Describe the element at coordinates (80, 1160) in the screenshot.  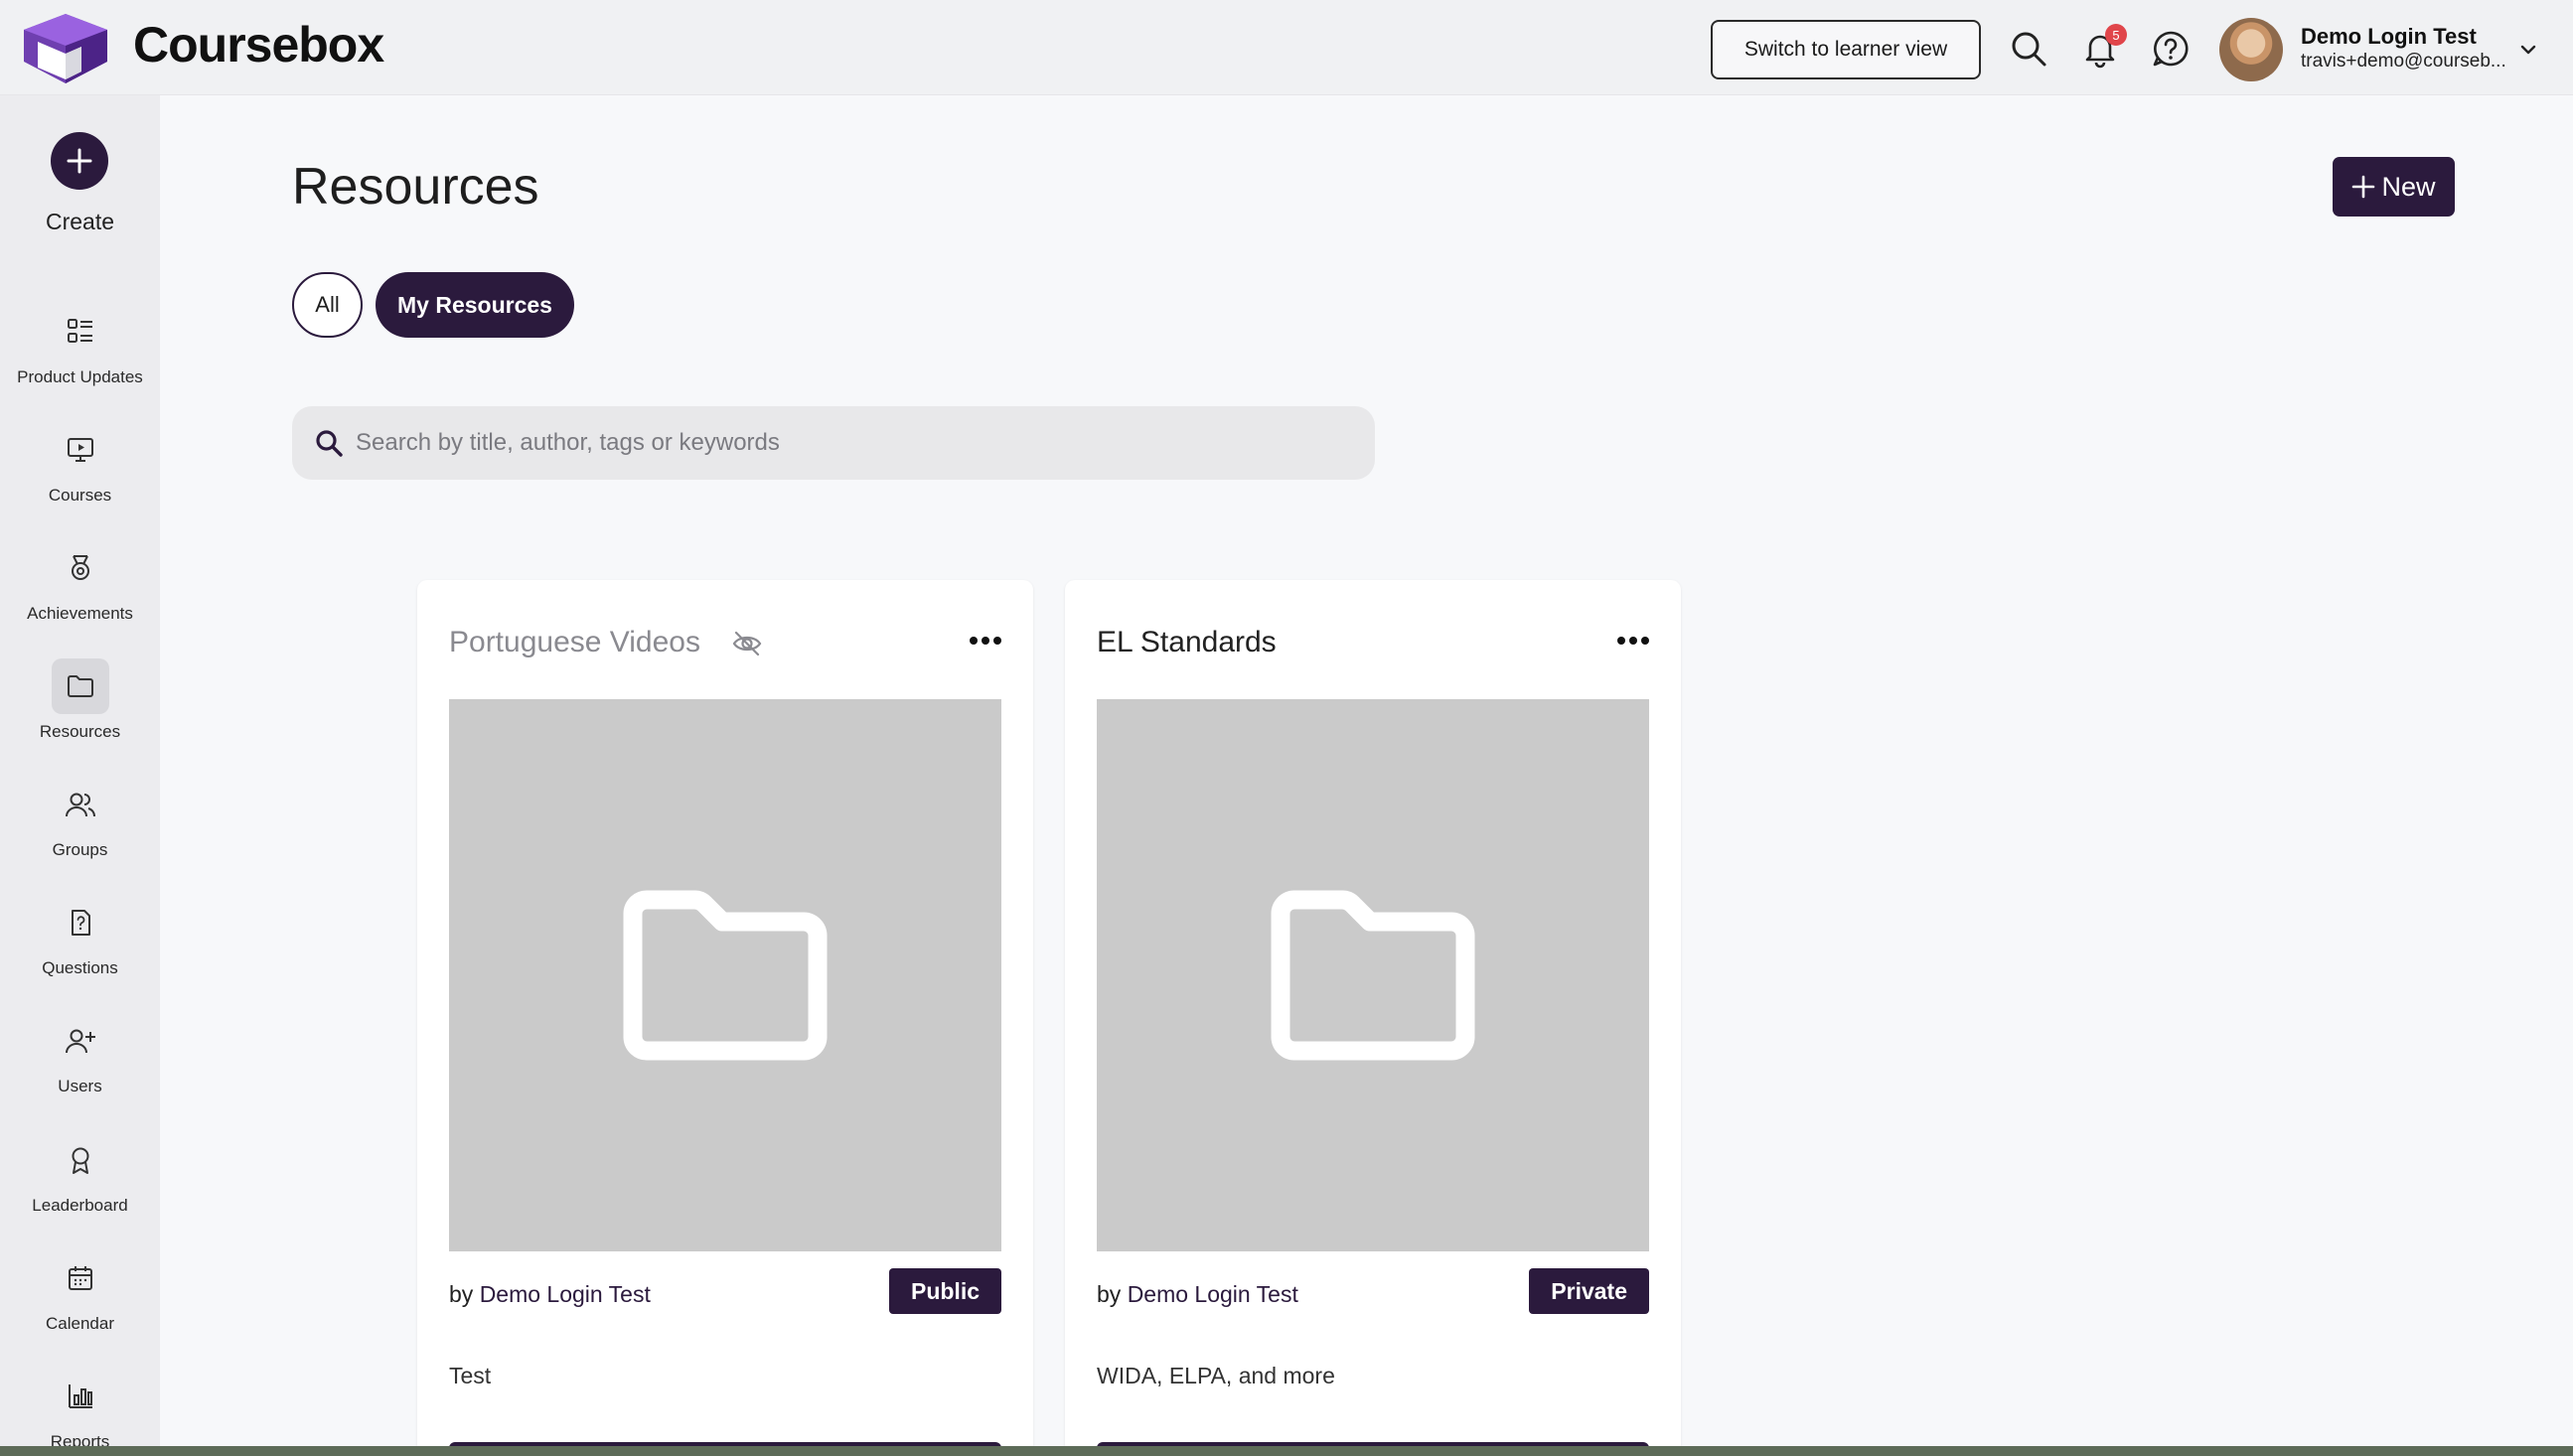
I see `award-icon` at that location.